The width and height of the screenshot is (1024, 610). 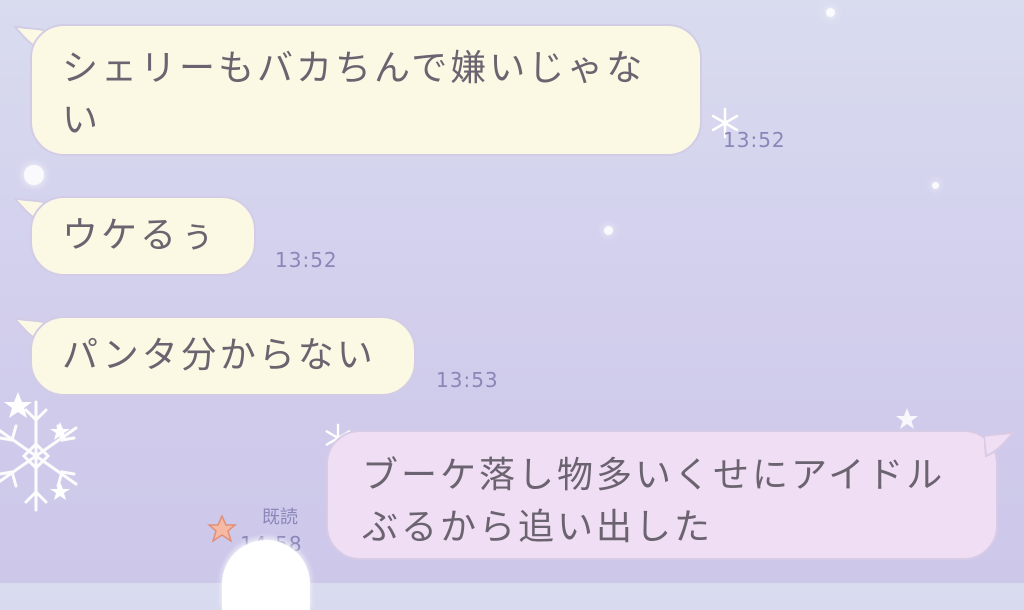 What do you see at coordinates (662, 495) in the screenshot?
I see `message-bubble-outgoing: ブーケ落し物多いくせにアイドル ぶるから追い出した` at bounding box center [662, 495].